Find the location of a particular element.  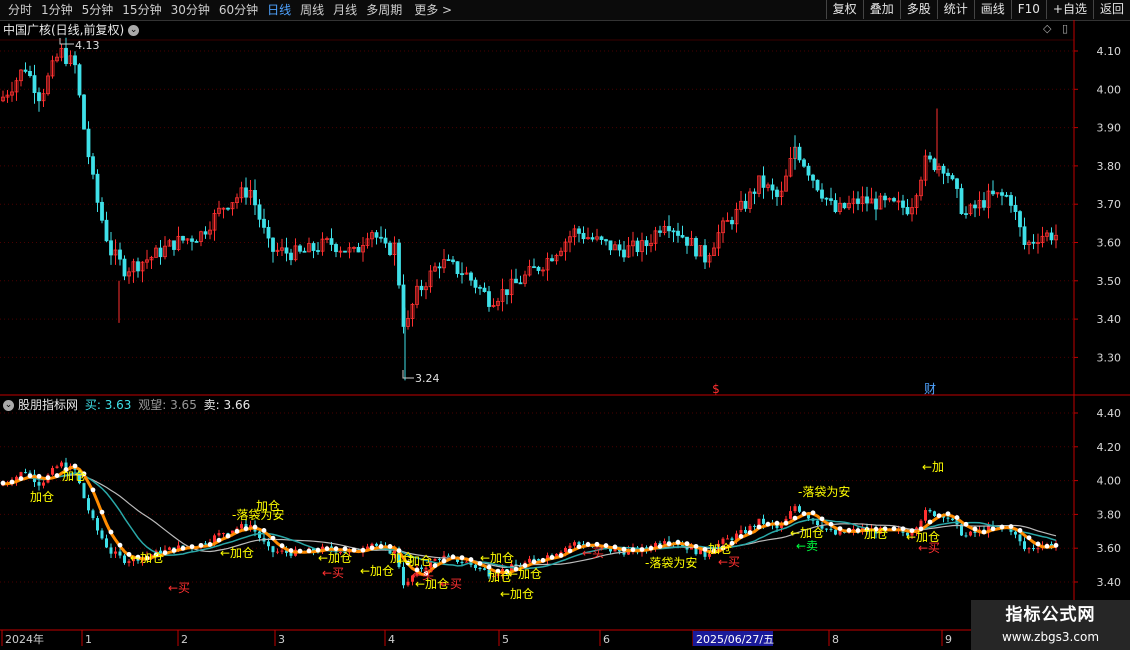

y-tick-label: 3.60 is located at coordinates (1109, 548).